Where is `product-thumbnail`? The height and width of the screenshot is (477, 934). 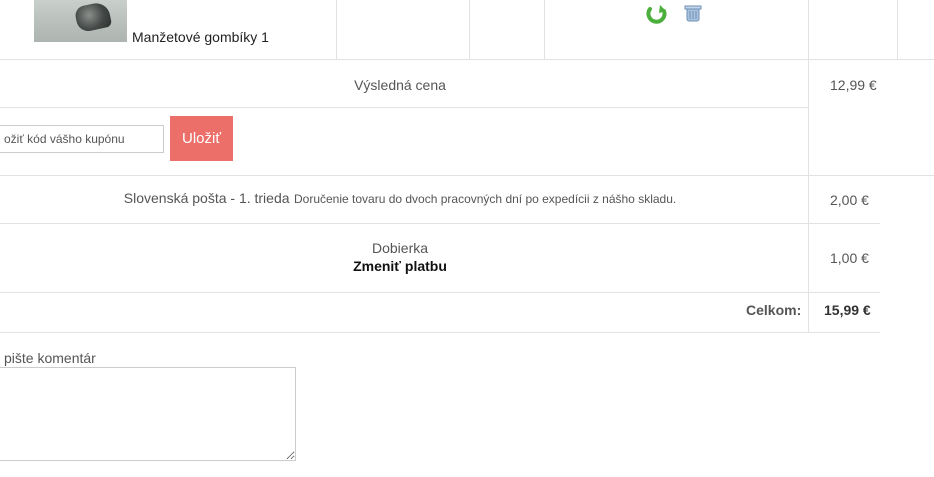 product-thumbnail is located at coordinates (80, 21).